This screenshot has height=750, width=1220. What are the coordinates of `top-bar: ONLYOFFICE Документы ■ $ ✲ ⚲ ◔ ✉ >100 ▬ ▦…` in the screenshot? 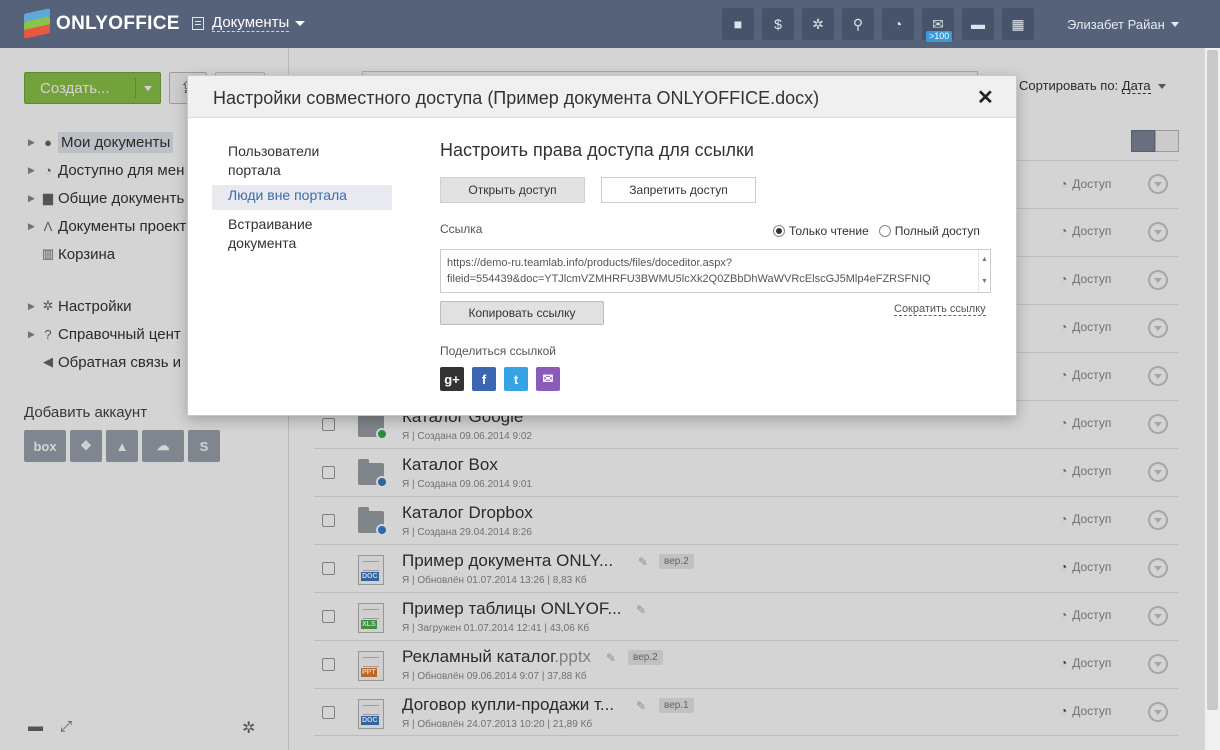 It's located at (610, 24).